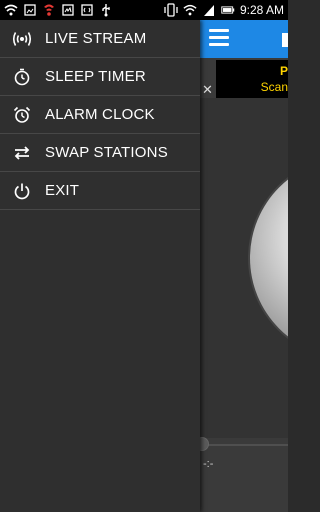 This screenshot has height=512, width=320. I want to click on menu-icon, so click(219, 38).